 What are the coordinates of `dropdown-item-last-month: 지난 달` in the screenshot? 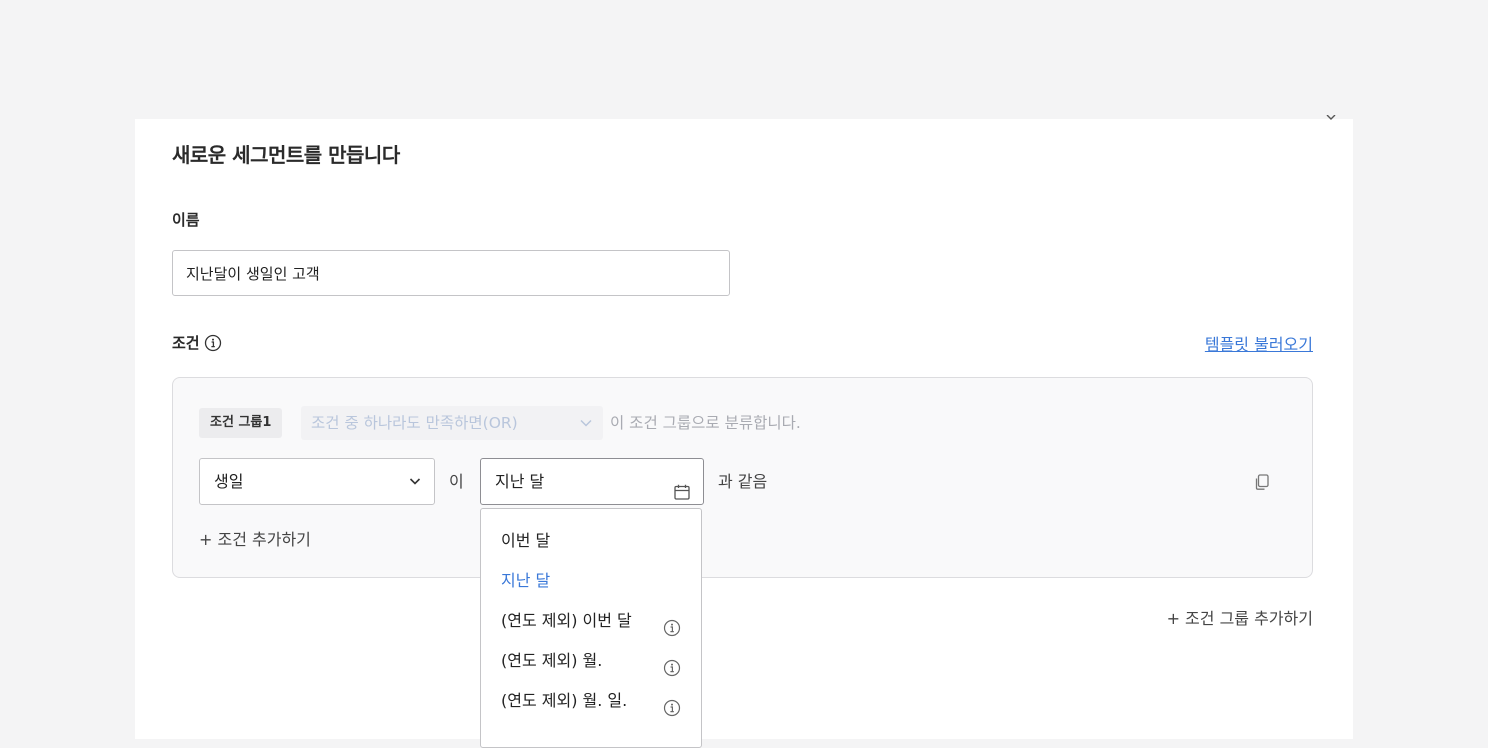 It's located at (591, 581).